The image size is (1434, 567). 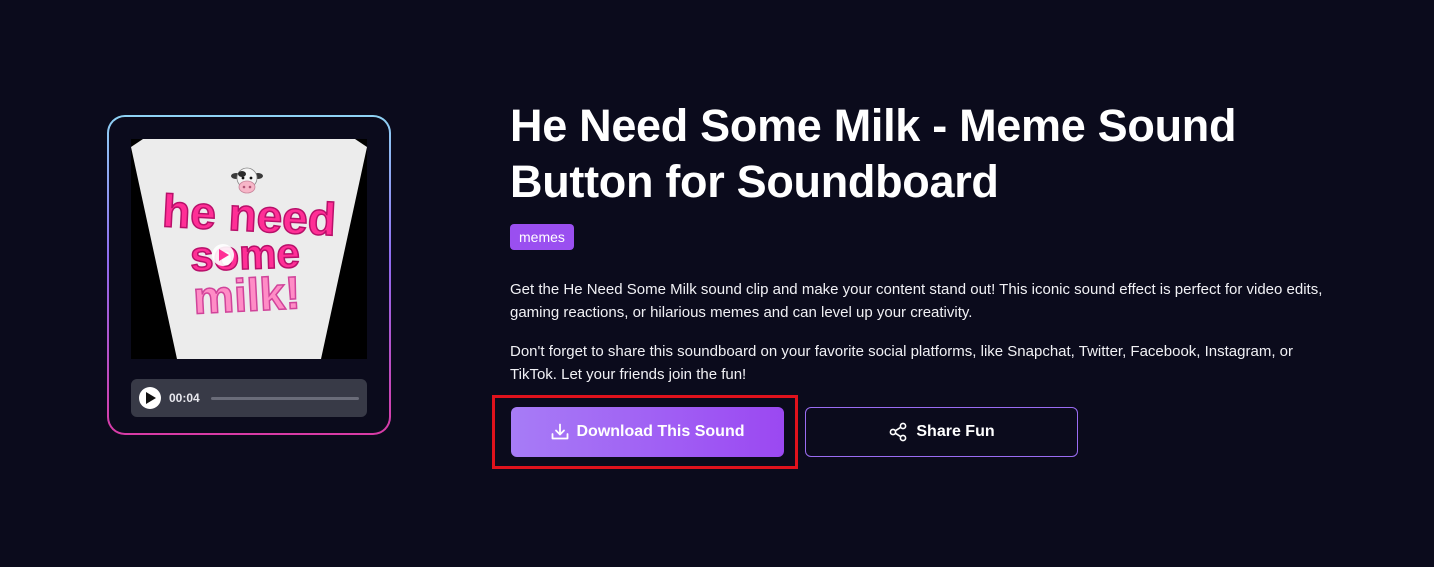 What do you see at coordinates (955, 431) in the screenshot?
I see `share-button-label: Share Fun` at bounding box center [955, 431].